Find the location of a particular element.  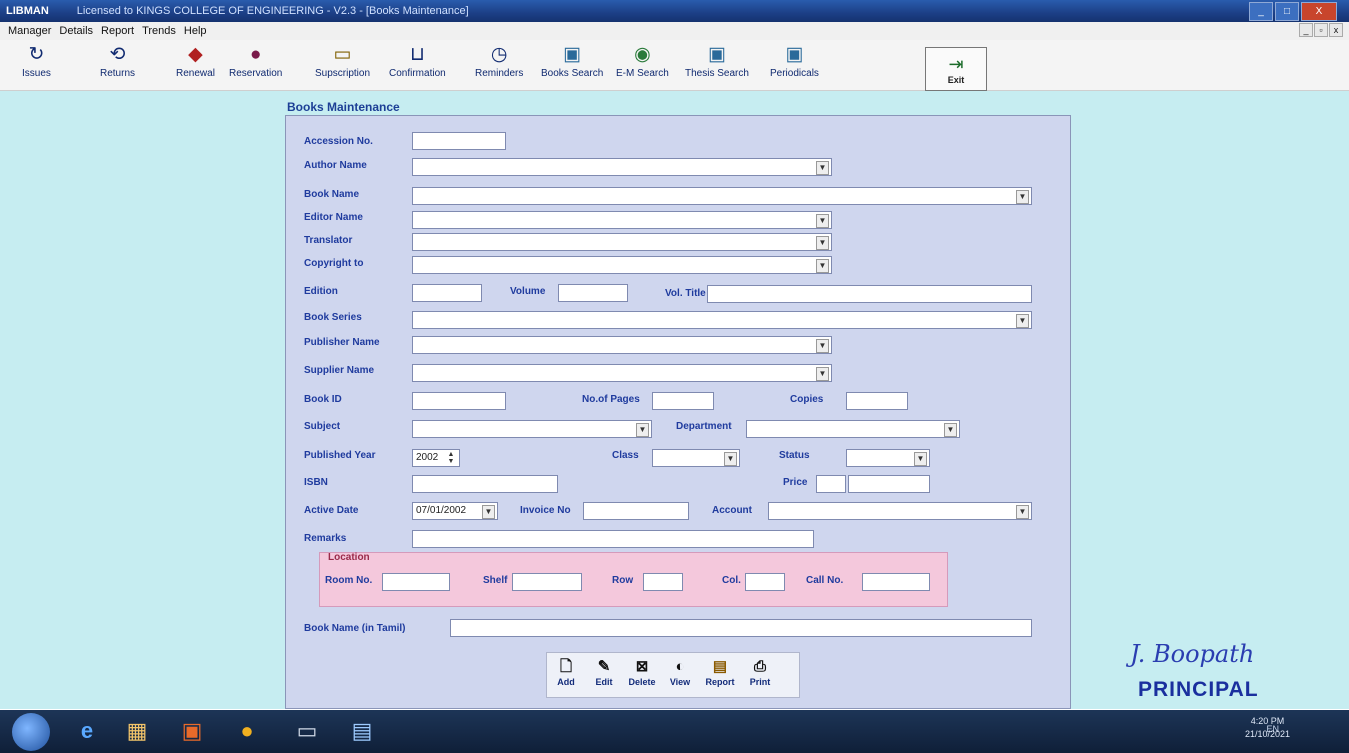

vol-title-input is located at coordinates (869, 294).